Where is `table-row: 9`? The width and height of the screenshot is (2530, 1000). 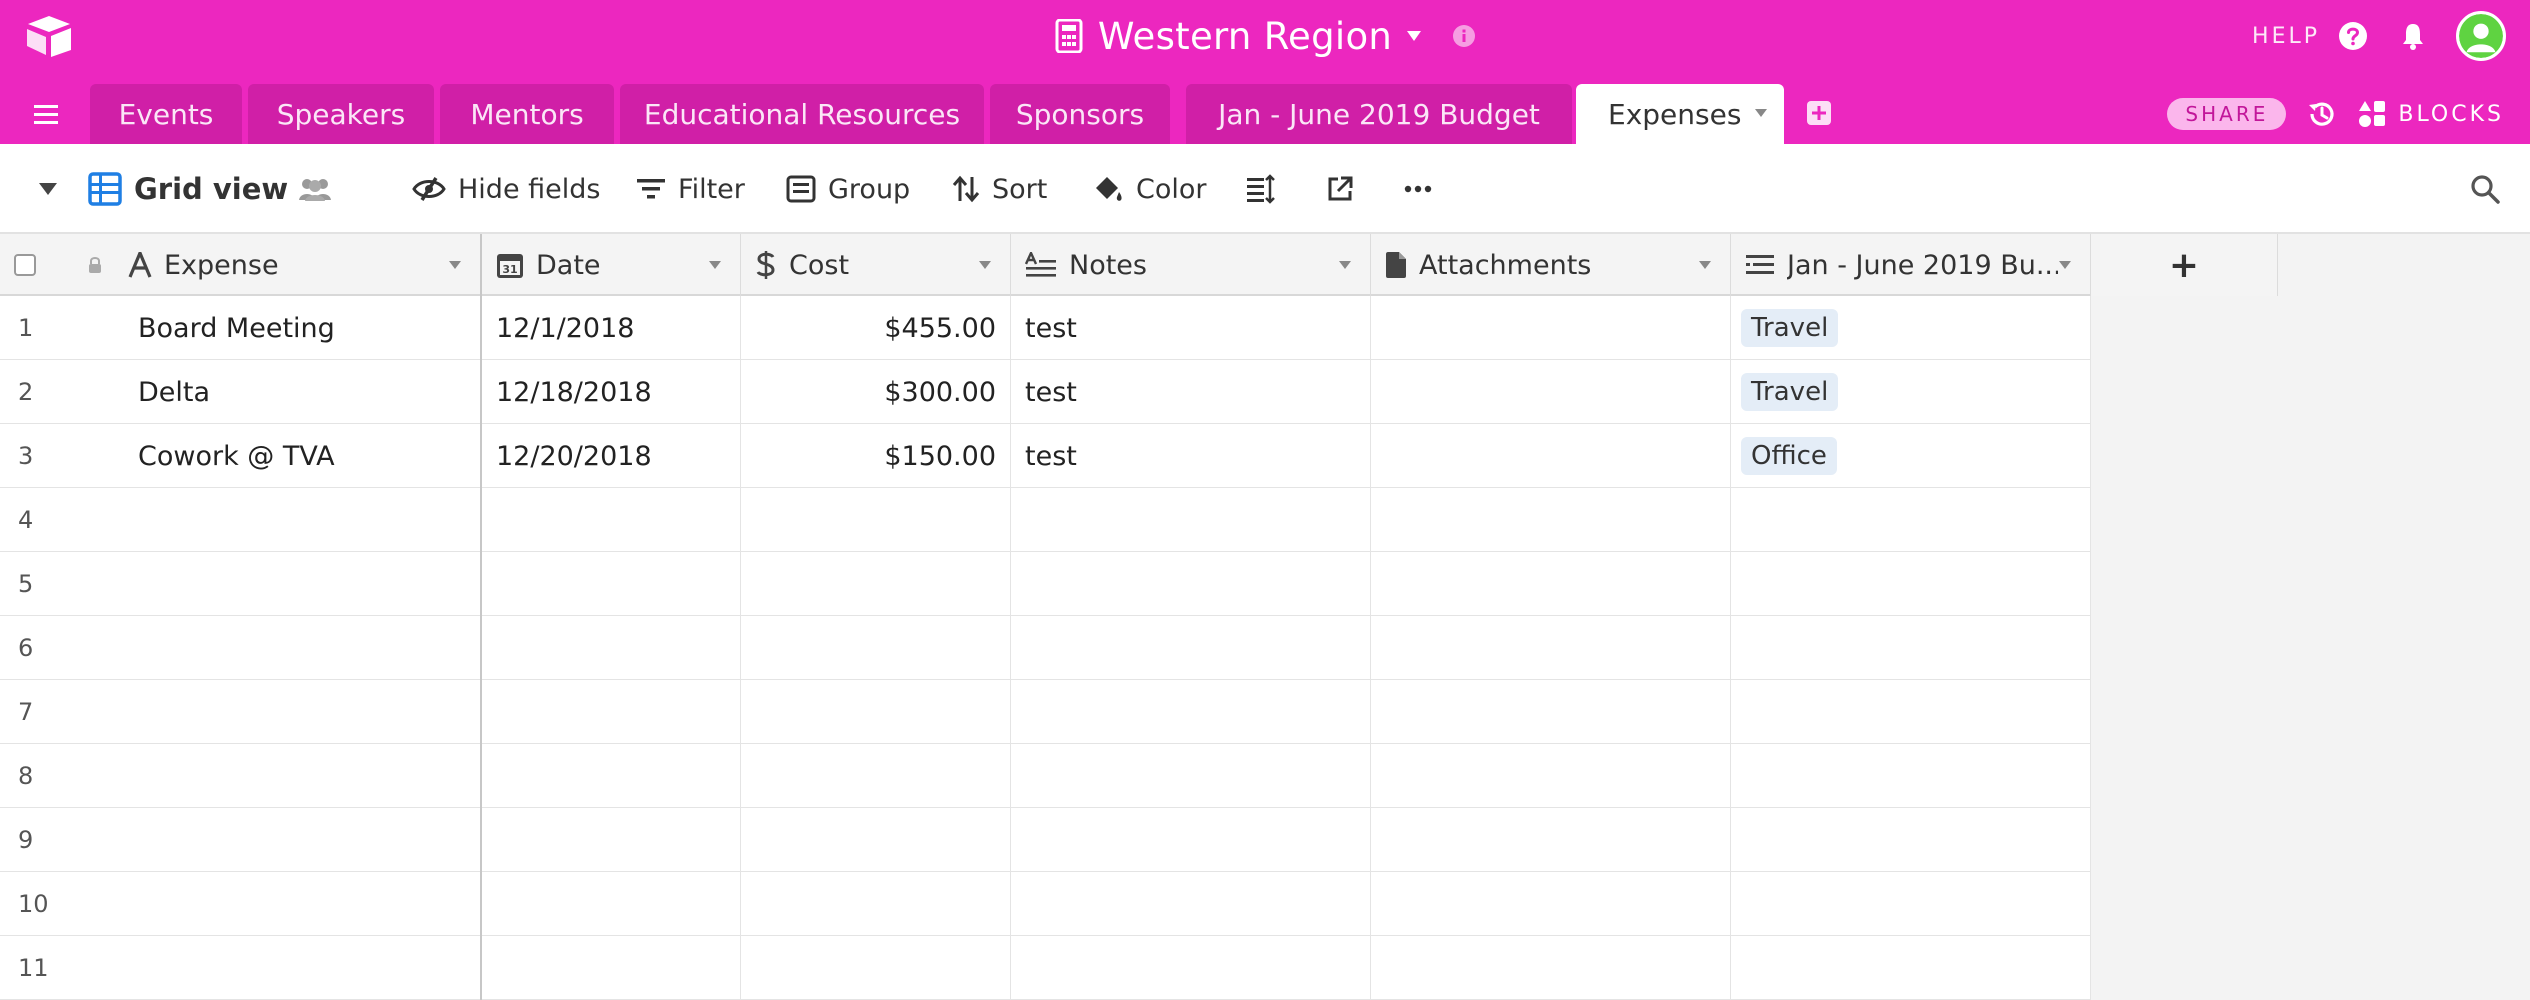 table-row: 9 is located at coordinates (1045, 840).